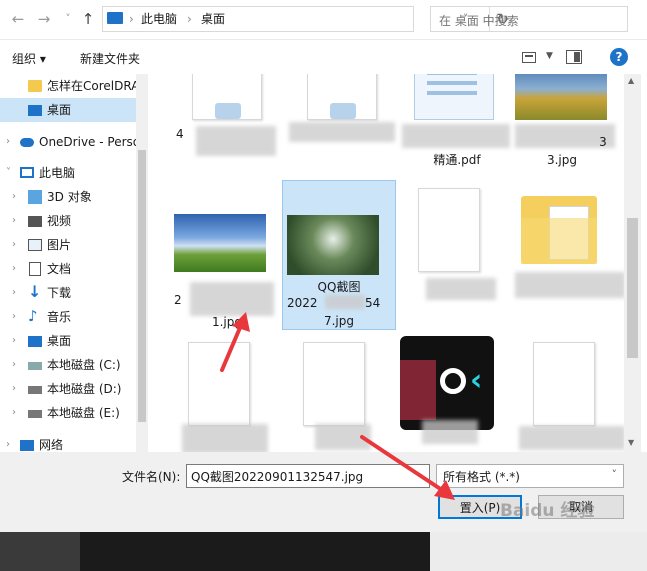  I want to click on annotation-overlay, so click(337, 406).